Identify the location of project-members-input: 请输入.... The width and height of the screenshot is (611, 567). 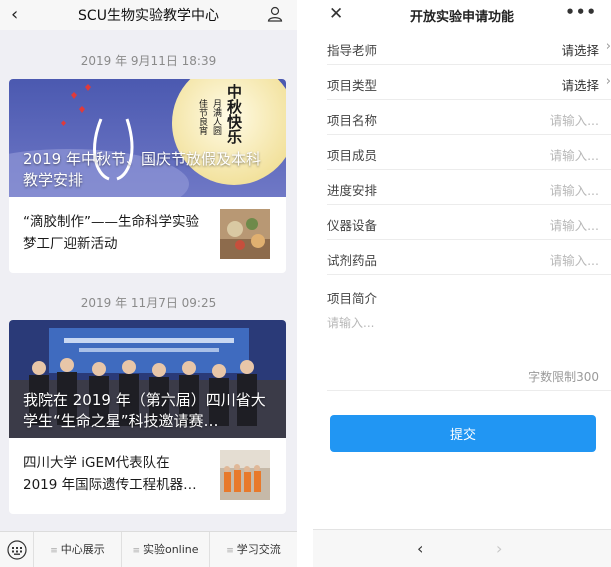
(574, 154).